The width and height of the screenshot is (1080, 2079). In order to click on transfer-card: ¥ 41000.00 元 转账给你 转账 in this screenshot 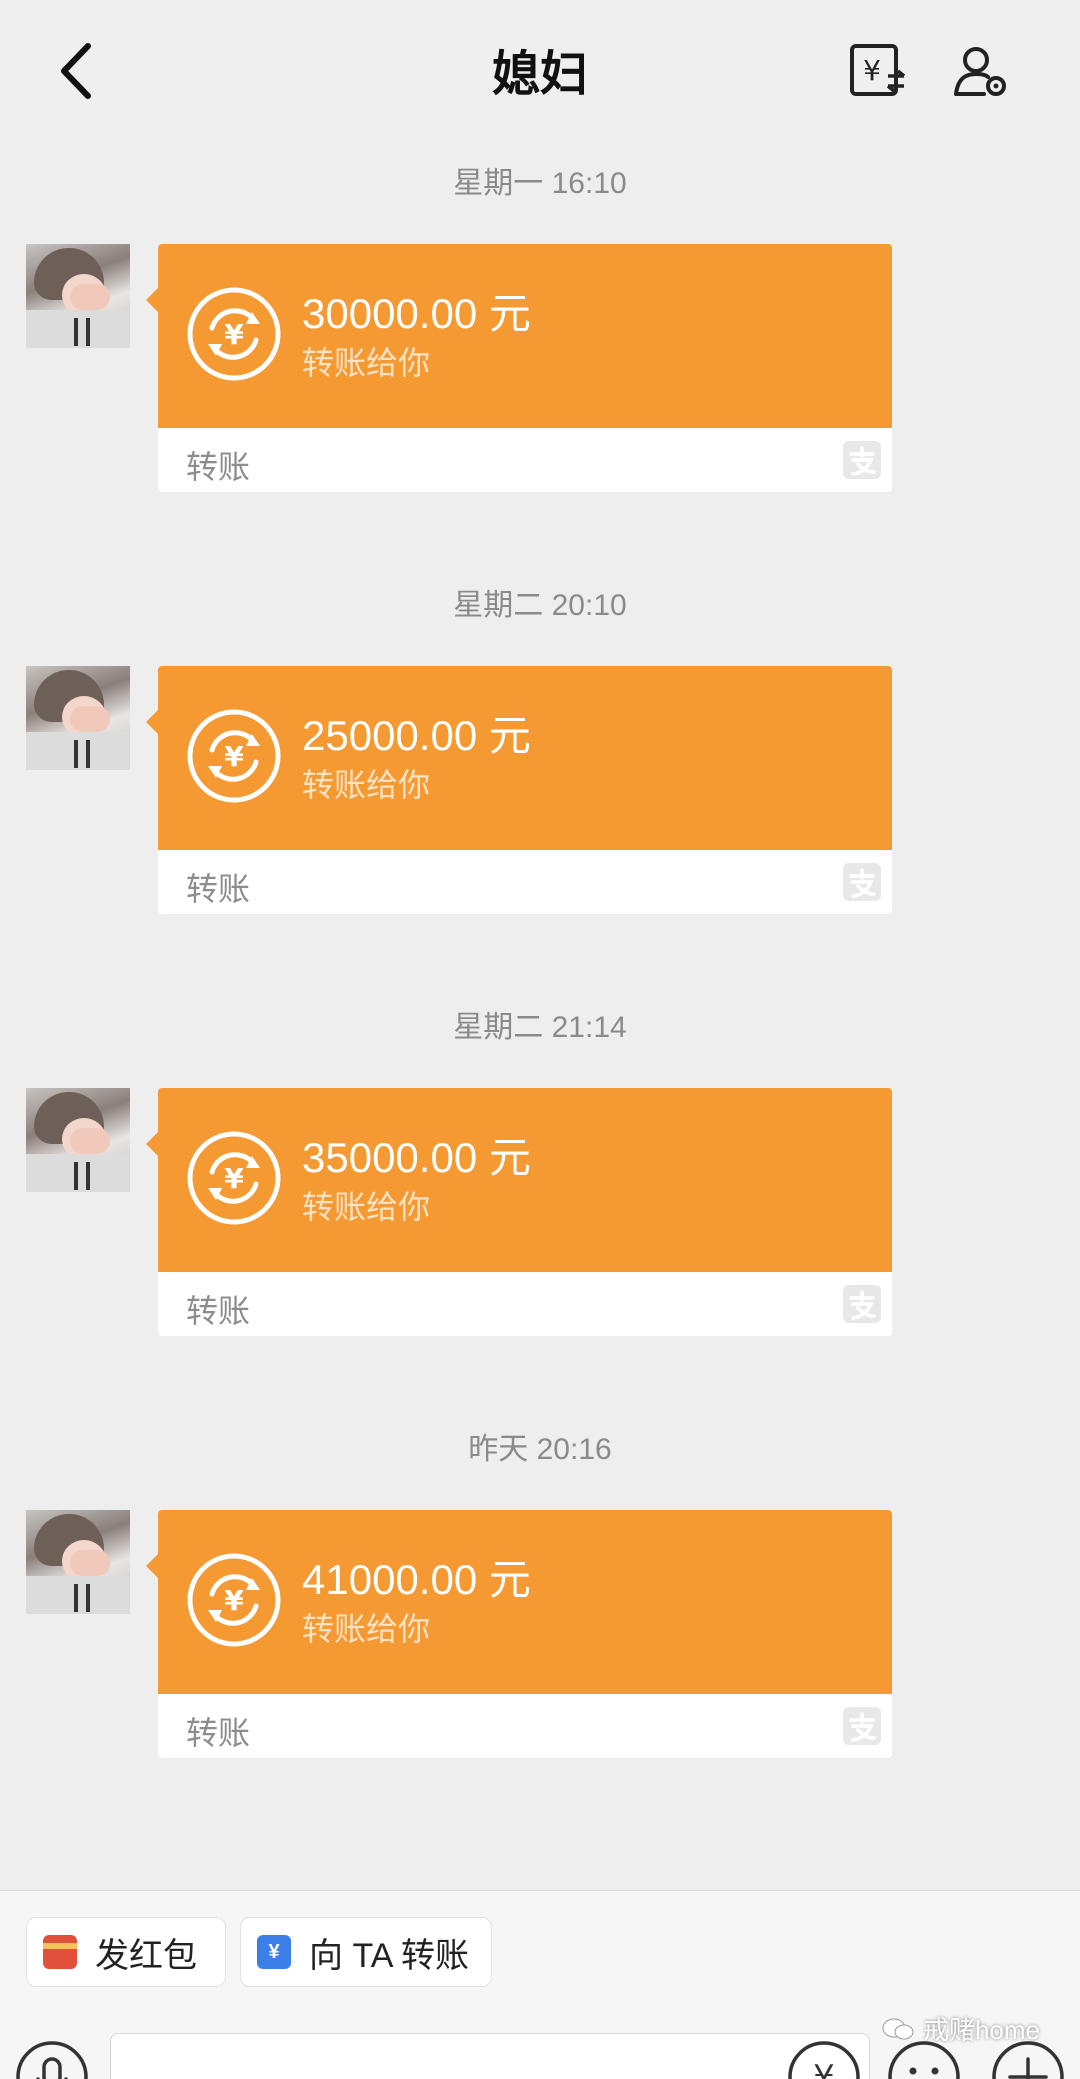, I will do `click(519, 1634)`.